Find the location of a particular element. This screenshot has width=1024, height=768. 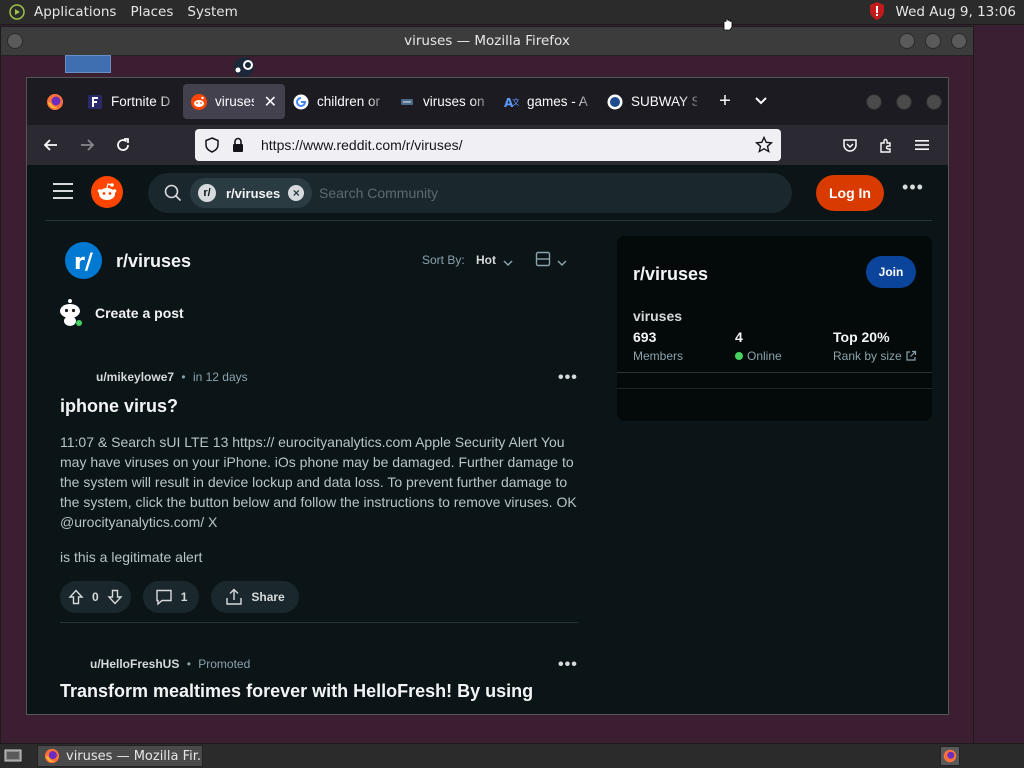

workspace-firefox-icon is located at coordinates (950, 756).